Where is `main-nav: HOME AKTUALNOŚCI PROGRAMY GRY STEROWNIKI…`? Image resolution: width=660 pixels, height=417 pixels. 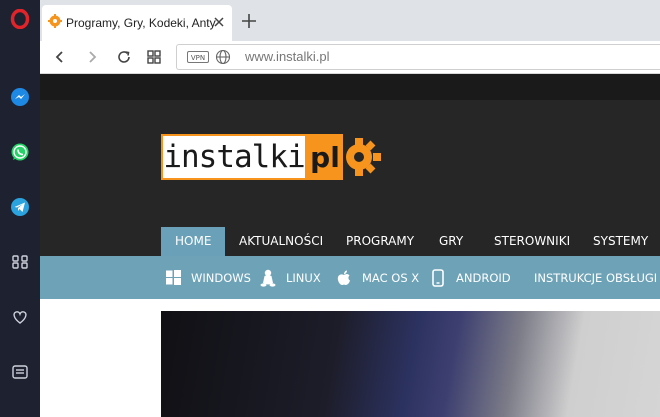
main-nav: HOME AKTUALNOŚCI PROGRAMY GRY STEROWNIKI… is located at coordinates (410, 241).